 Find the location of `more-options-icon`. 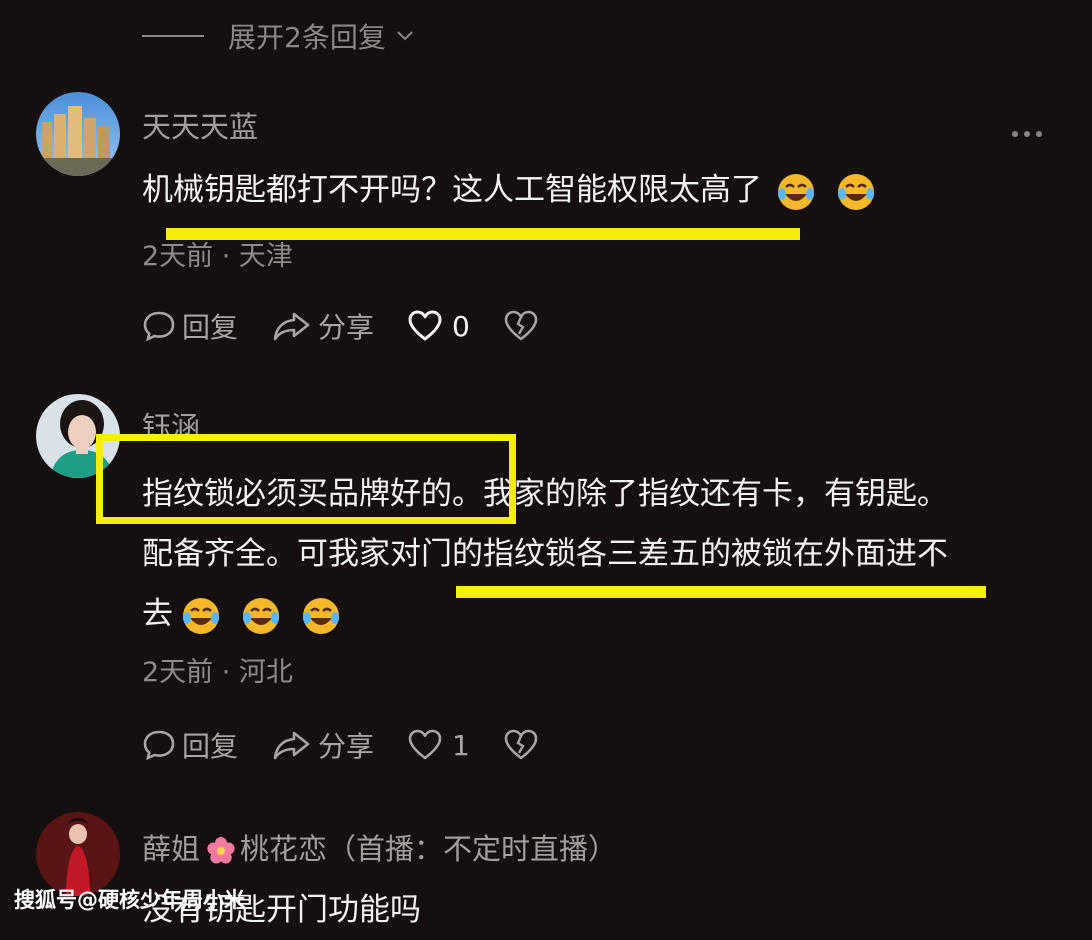

more-options-icon is located at coordinates (1027, 134).